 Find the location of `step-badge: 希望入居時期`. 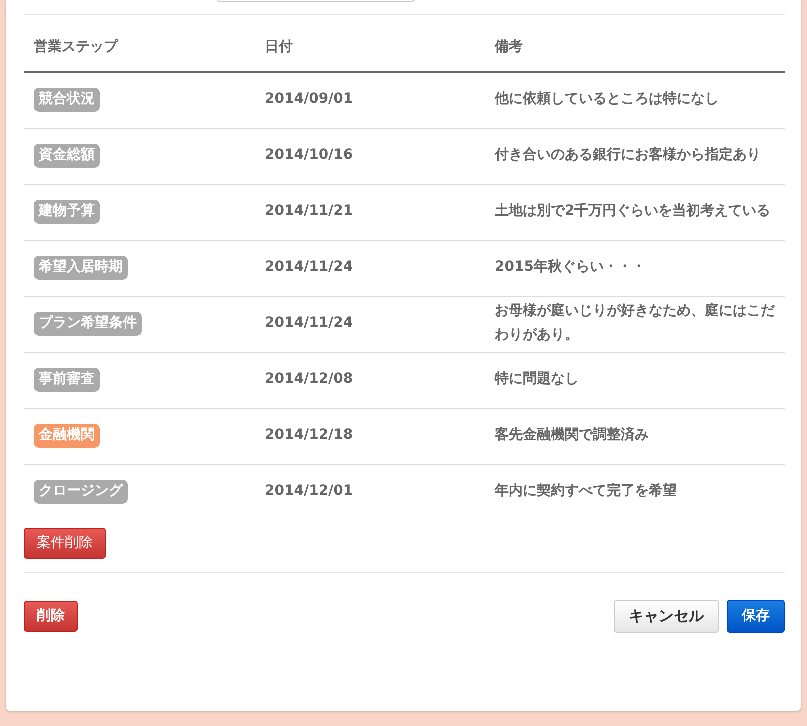

step-badge: 希望入居時期 is located at coordinates (81, 268).